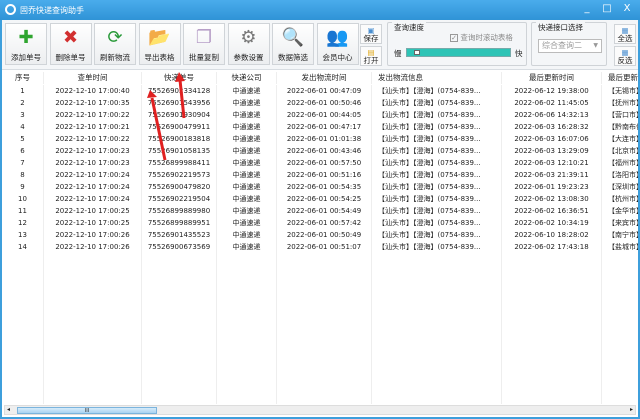 The width and height of the screenshot is (640, 419). Describe the element at coordinates (52, 10) in the screenshot. I see `window-title: 固乔快递查询助手` at that location.